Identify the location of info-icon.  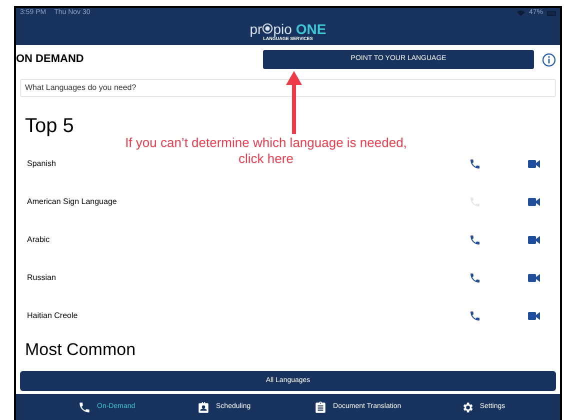
(549, 59).